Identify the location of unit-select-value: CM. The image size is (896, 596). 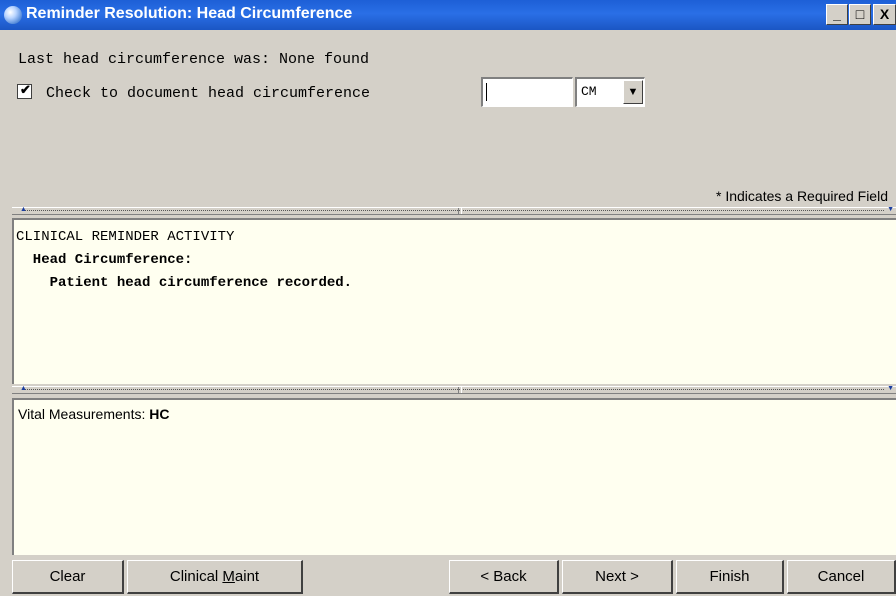
(589, 91).